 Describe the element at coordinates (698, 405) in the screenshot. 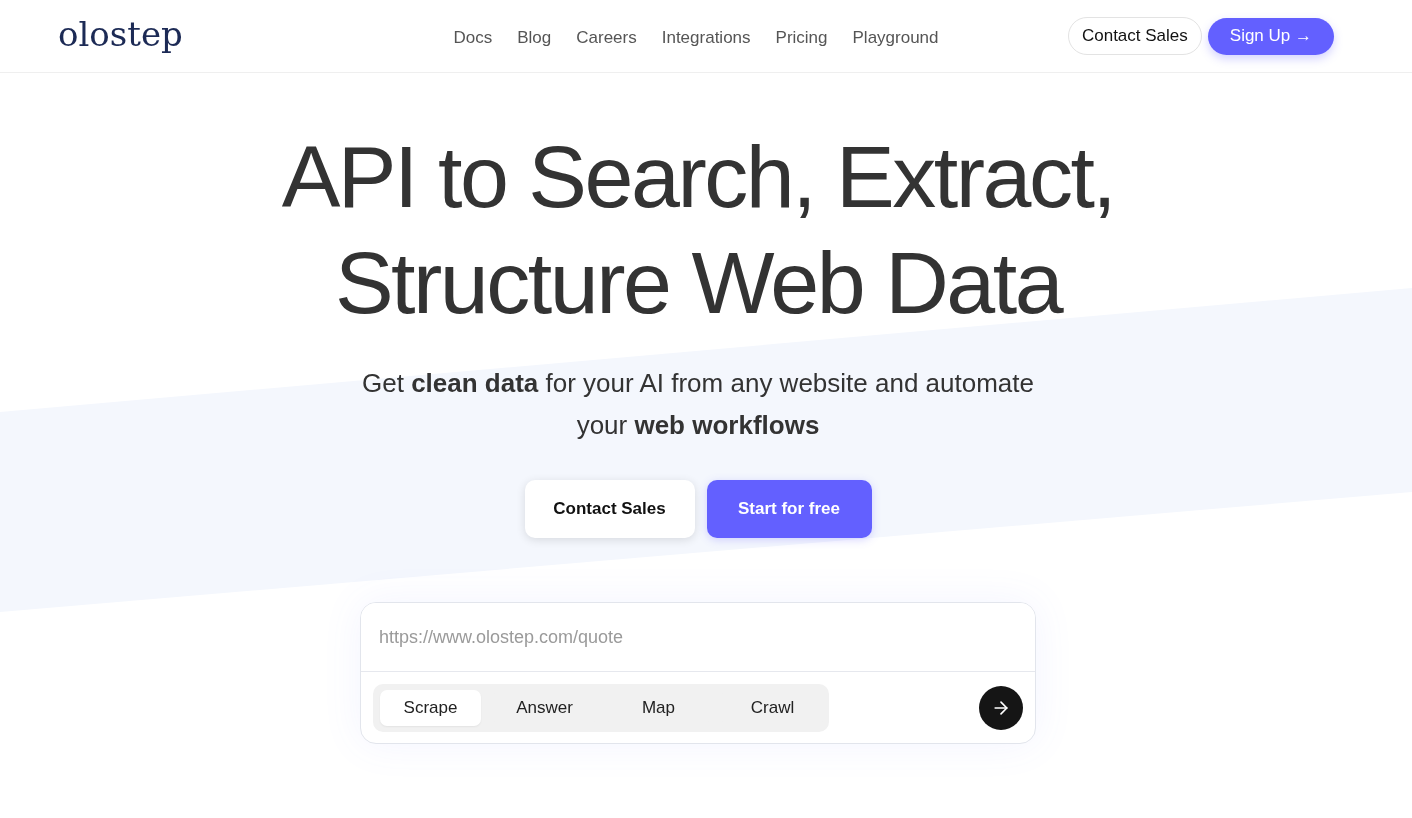

I see `hero-subtitle: Get clean data for your AI from any website and automate your web workflows` at that location.